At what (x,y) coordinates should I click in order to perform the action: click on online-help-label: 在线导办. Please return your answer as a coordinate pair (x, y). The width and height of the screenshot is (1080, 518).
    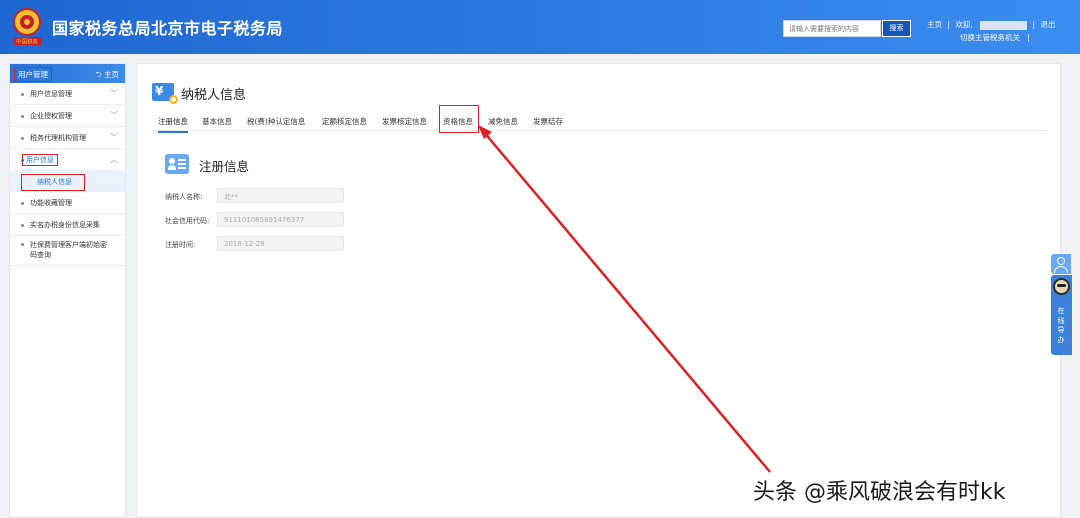
    Looking at the image, I should click on (1061, 325).